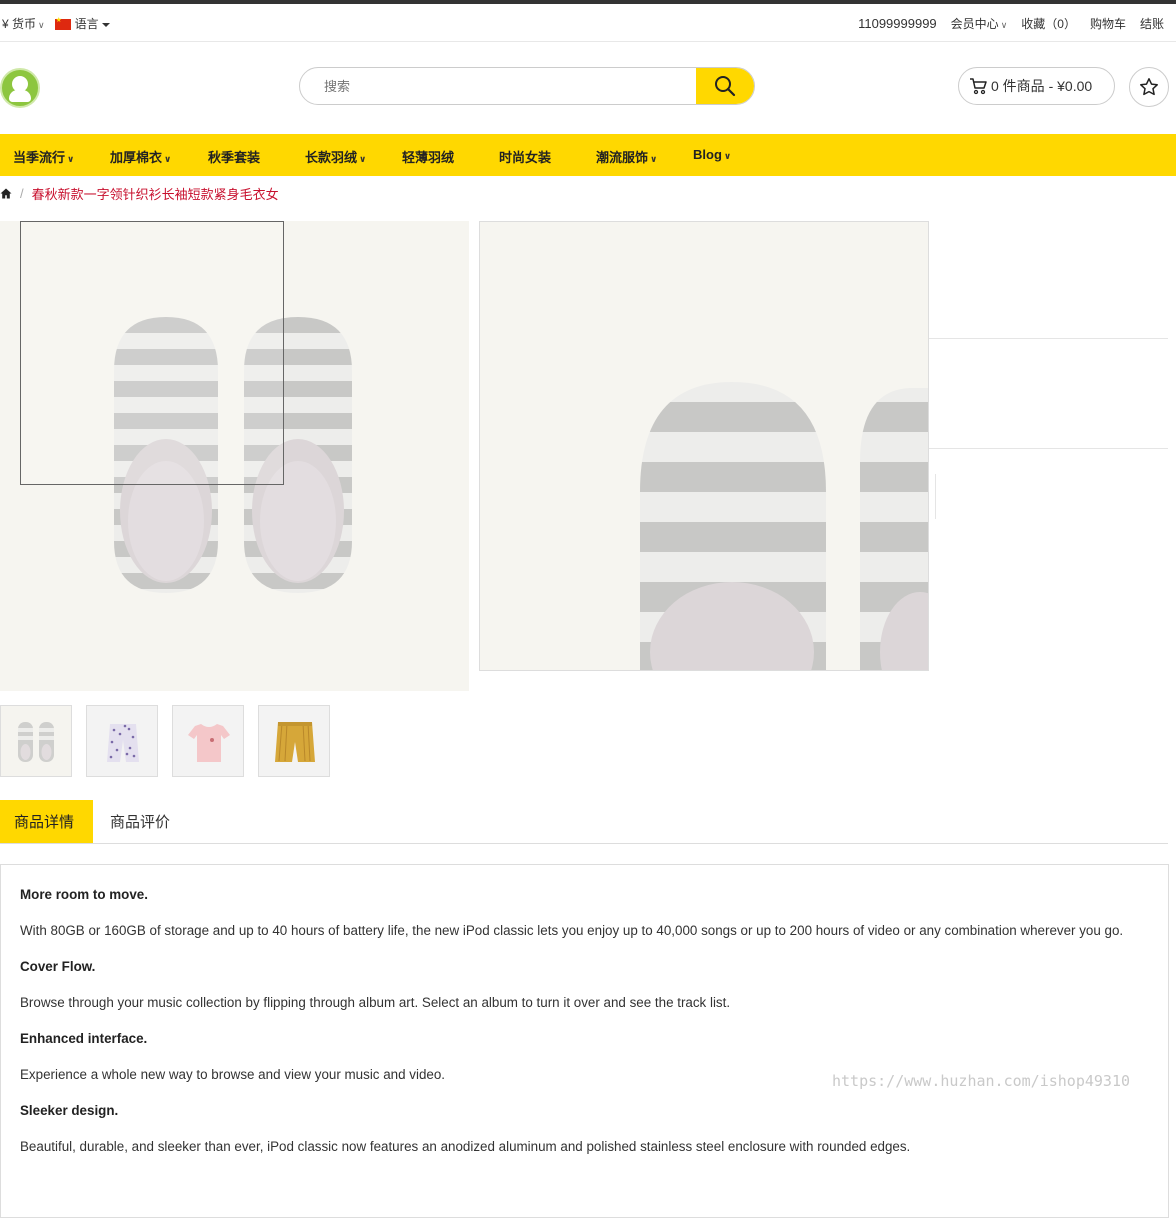  I want to click on cart-button: 0 件商品 - ¥0.00, so click(1036, 86).